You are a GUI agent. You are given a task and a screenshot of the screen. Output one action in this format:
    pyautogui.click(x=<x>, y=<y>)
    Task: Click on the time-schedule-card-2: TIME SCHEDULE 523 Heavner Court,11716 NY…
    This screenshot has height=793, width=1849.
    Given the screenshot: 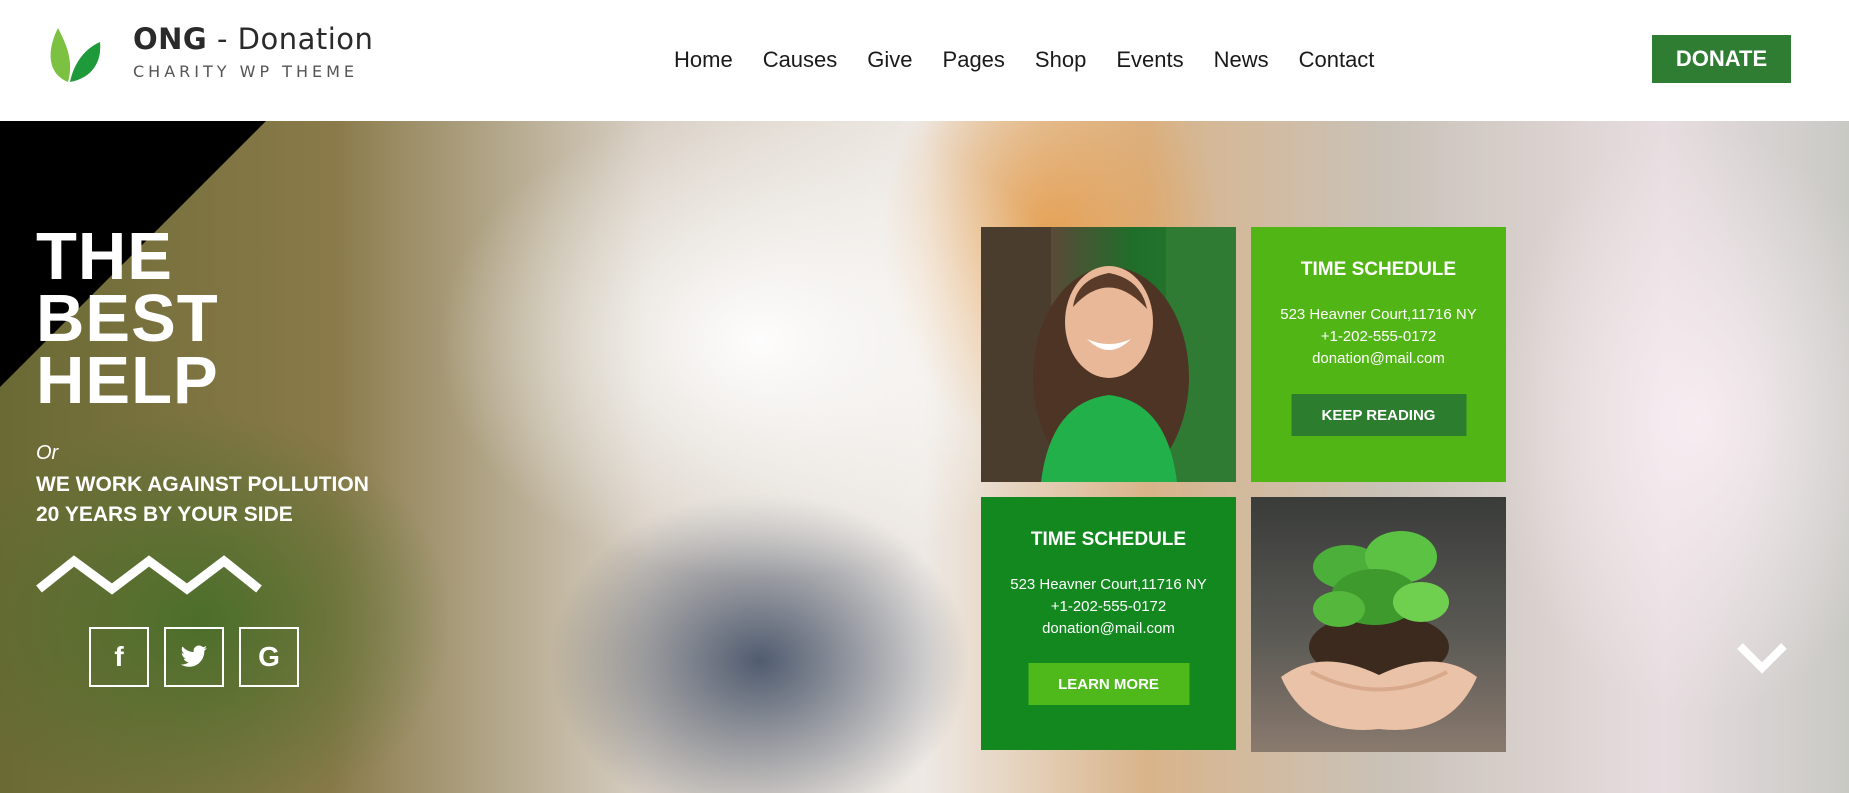 What is the action you would take?
    pyautogui.click(x=1108, y=623)
    